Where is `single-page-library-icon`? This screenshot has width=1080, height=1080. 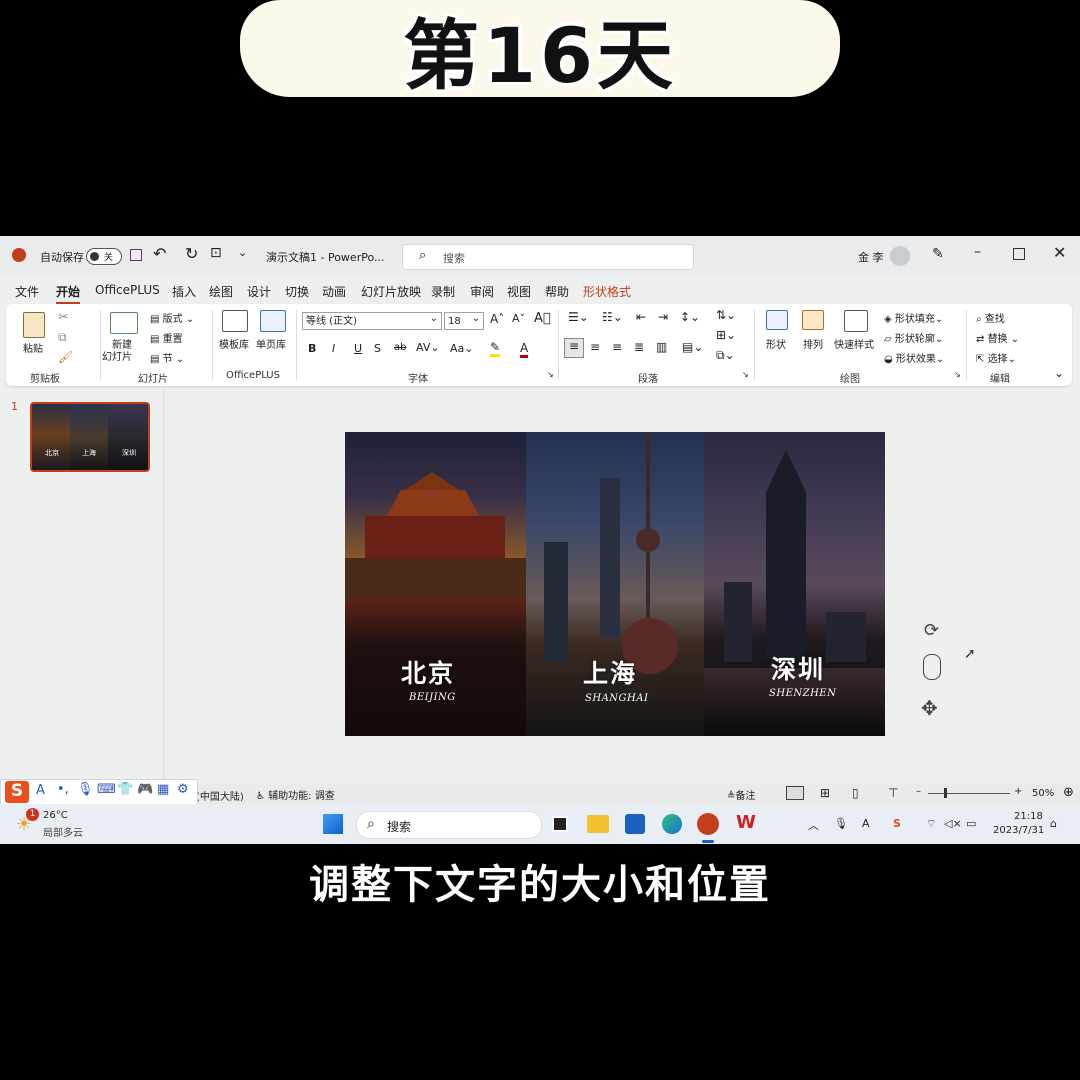
single-page-library-icon is located at coordinates (273, 321).